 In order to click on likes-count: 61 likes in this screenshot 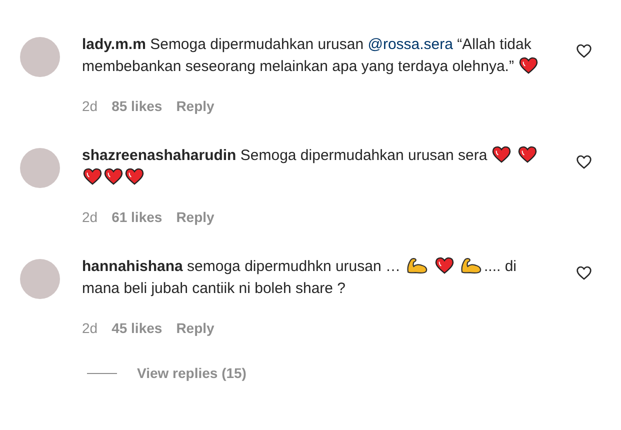, I will do `click(137, 217)`.